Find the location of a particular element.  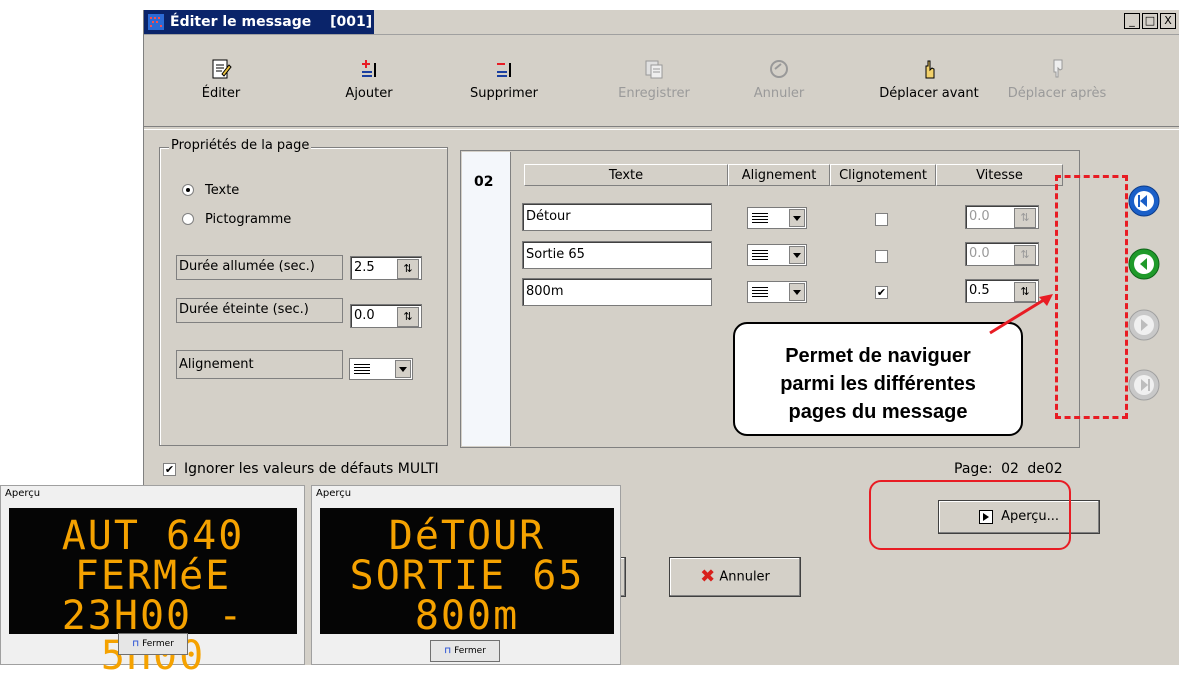

led-line: DéTOUR is located at coordinates (467, 536).